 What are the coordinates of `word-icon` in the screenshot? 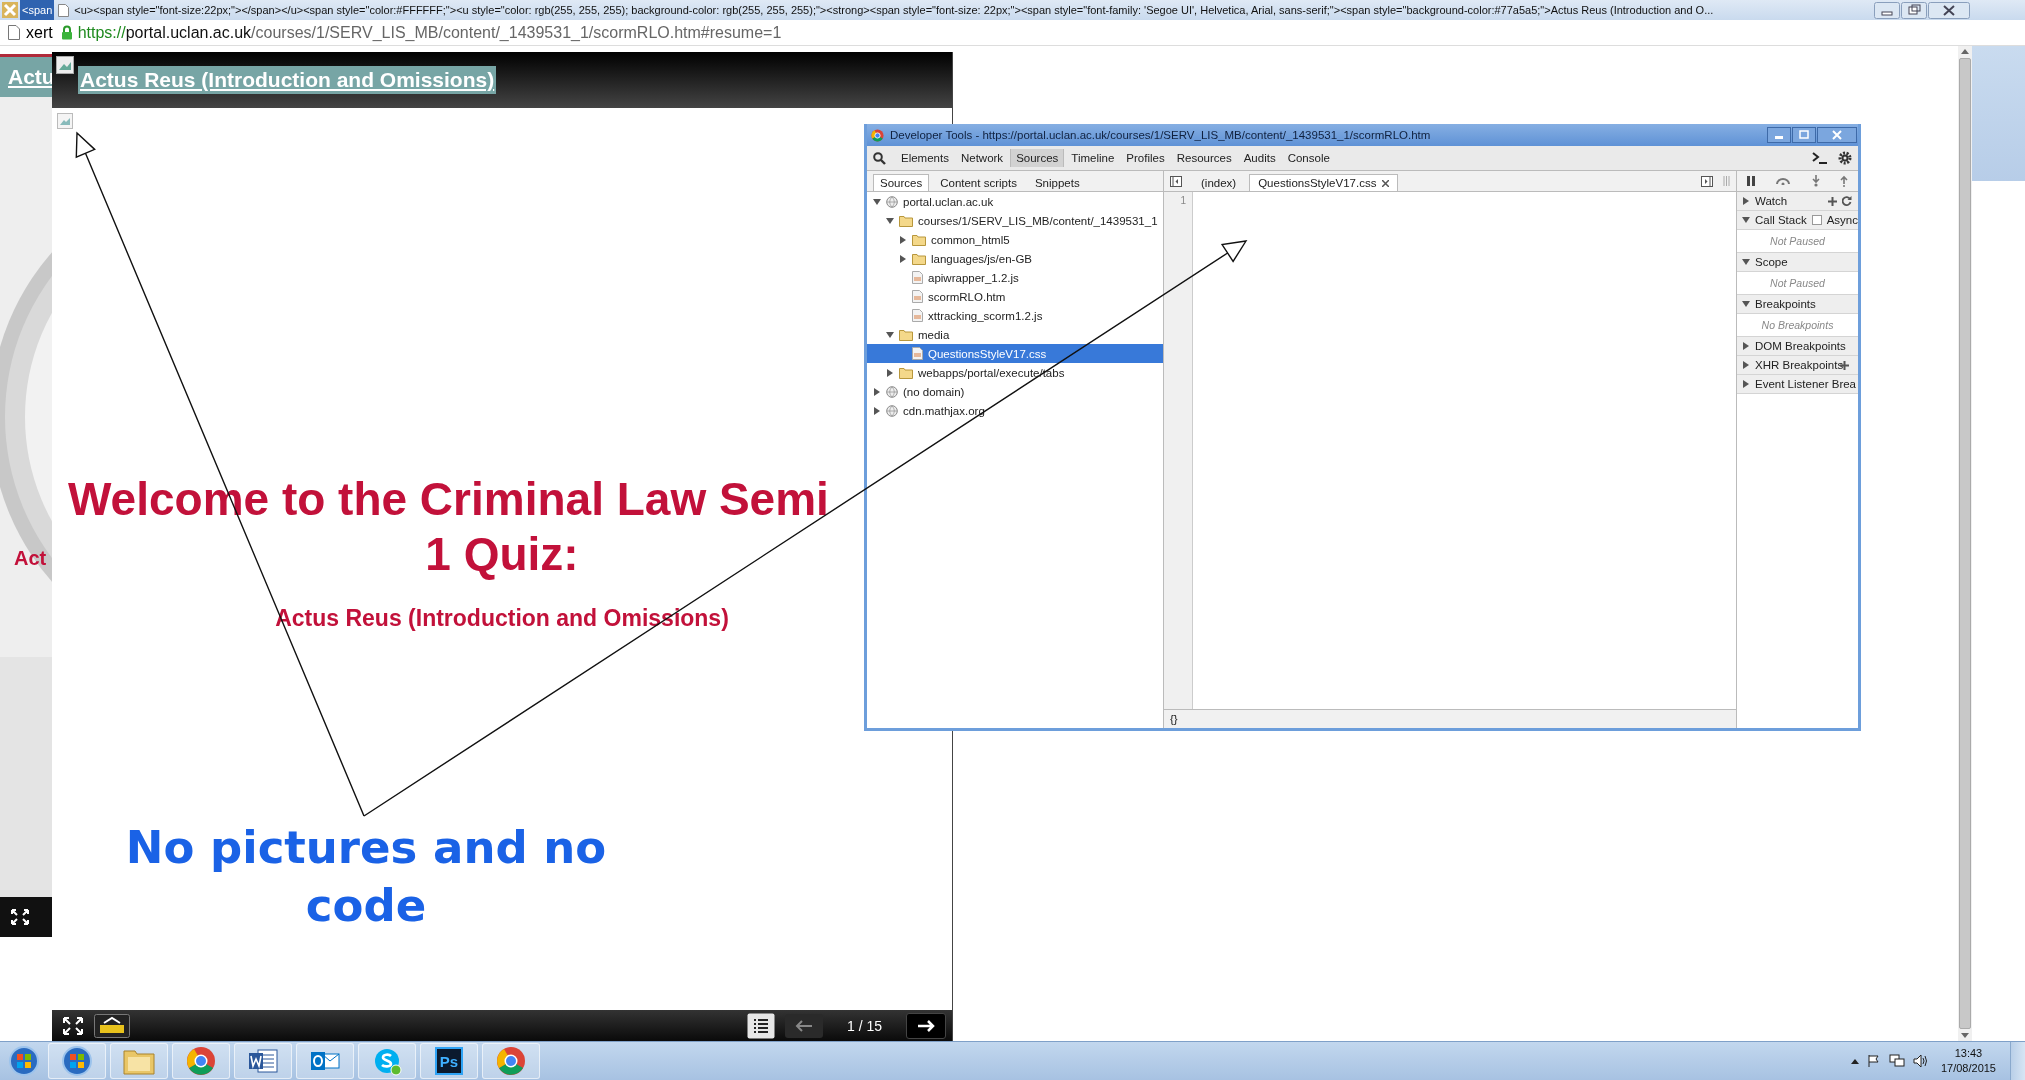 It's located at (263, 1061).